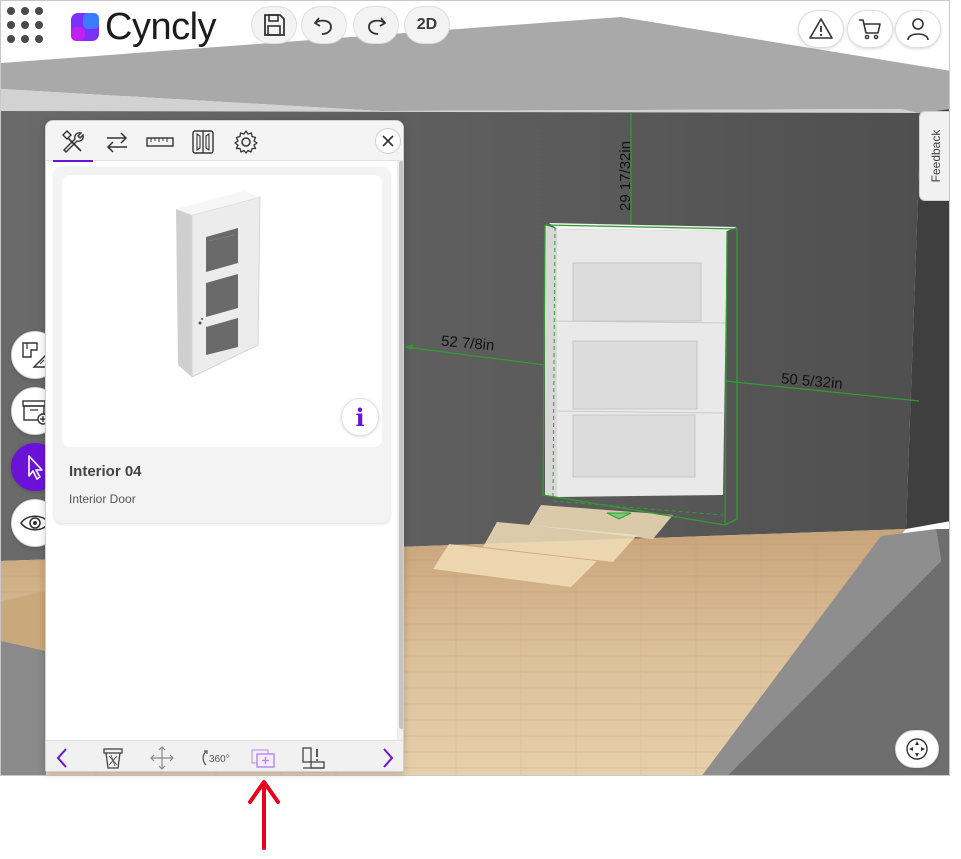 The width and height of the screenshot is (961, 859). Describe the element at coordinates (218, 284) in the screenshot. I see `door-thumbnail` at that location.